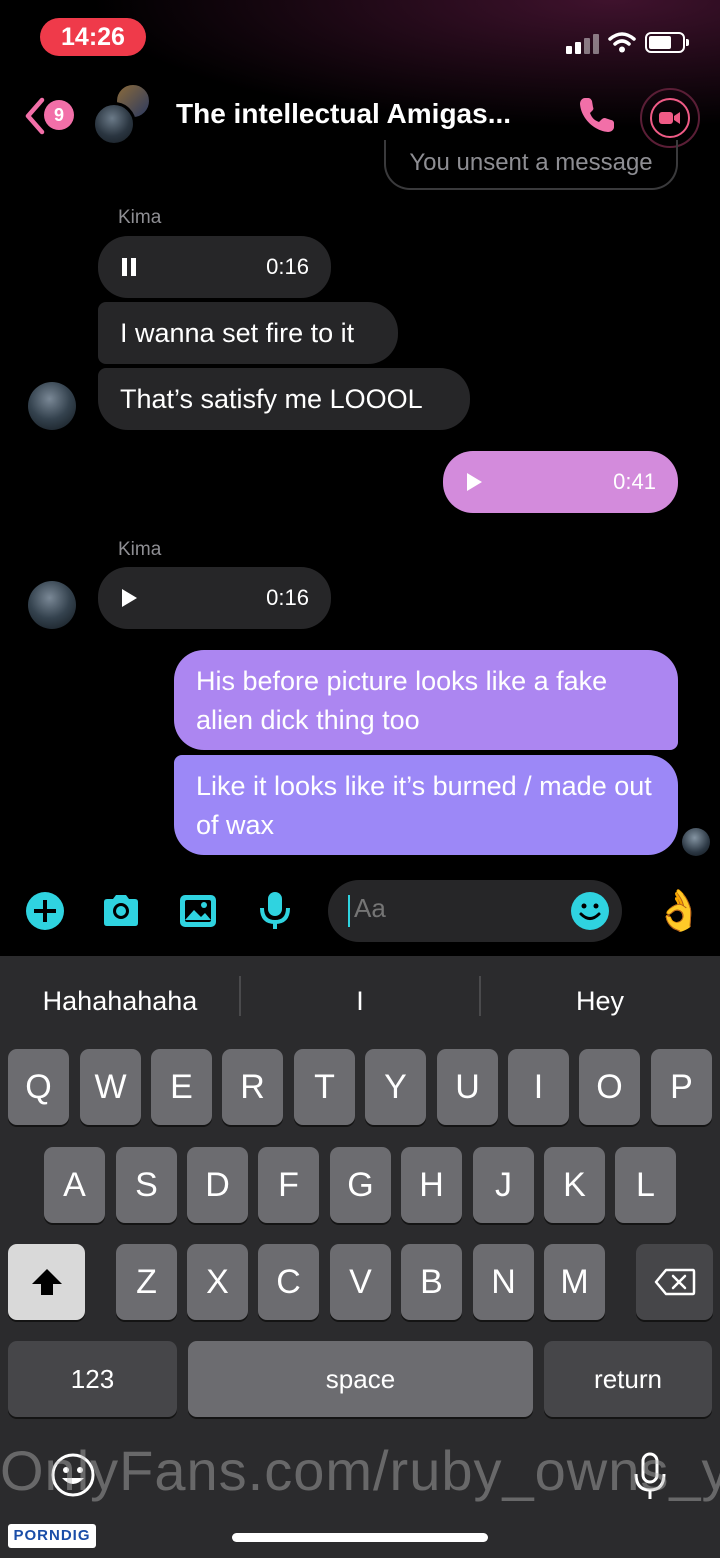 This screenshot has width=720, height=1558. Describe the element at coordinates (467, 1087) in the screenshot. I see `key-u: U` at that location.